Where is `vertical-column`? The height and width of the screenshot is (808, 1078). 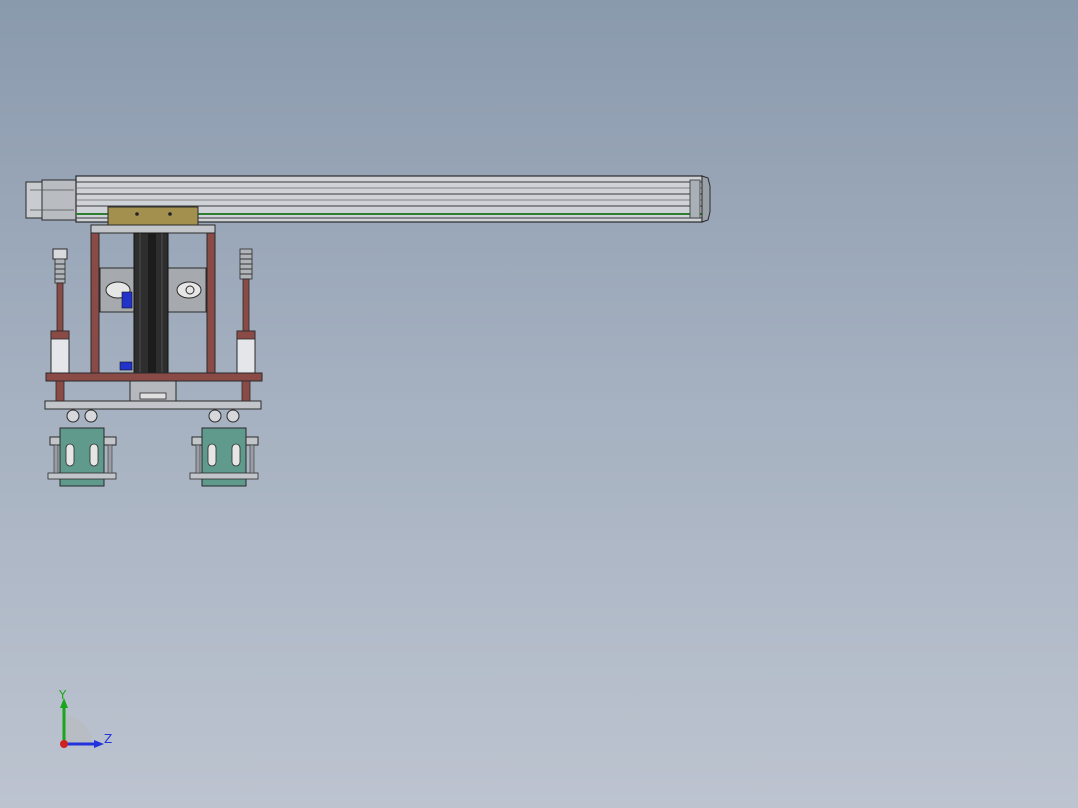 vertical-column is located at coordinates (151, 303).